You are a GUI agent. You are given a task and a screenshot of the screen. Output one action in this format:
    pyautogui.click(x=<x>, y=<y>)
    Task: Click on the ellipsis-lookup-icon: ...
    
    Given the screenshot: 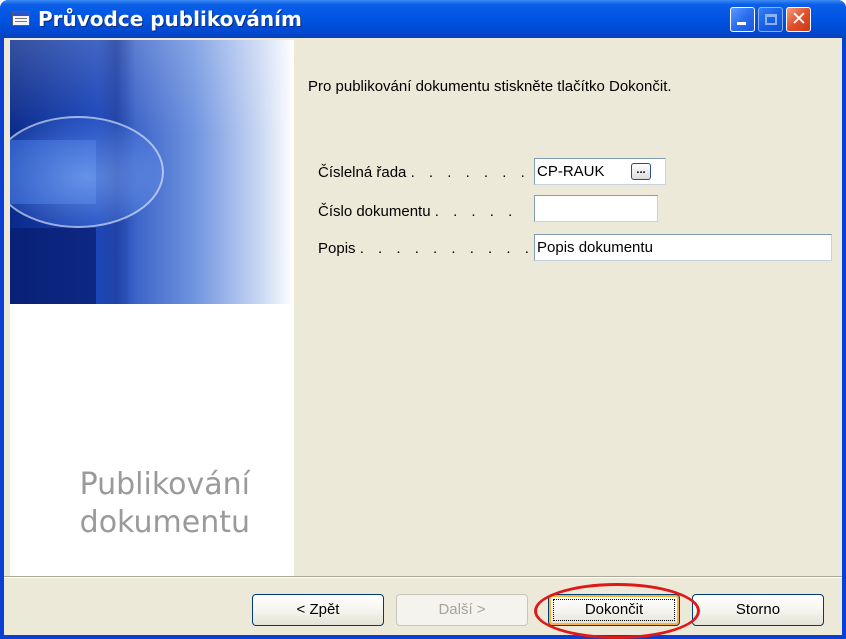 What is the action you would take?
    pyautogui.click(x=641, y=171)
    